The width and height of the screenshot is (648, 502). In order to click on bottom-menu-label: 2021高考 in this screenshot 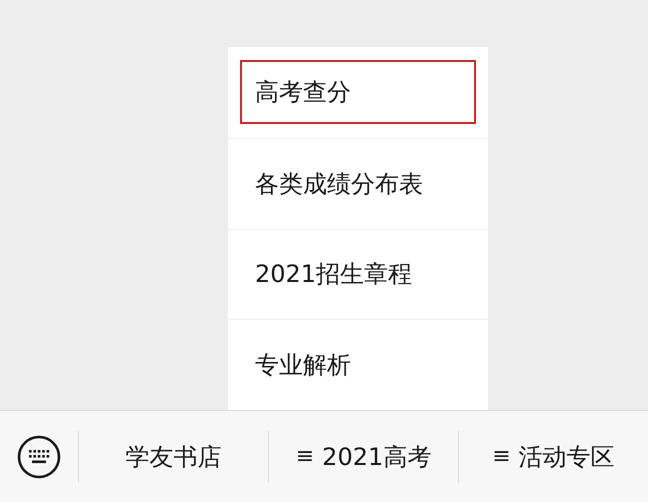, I will do `click(377, 457)`.